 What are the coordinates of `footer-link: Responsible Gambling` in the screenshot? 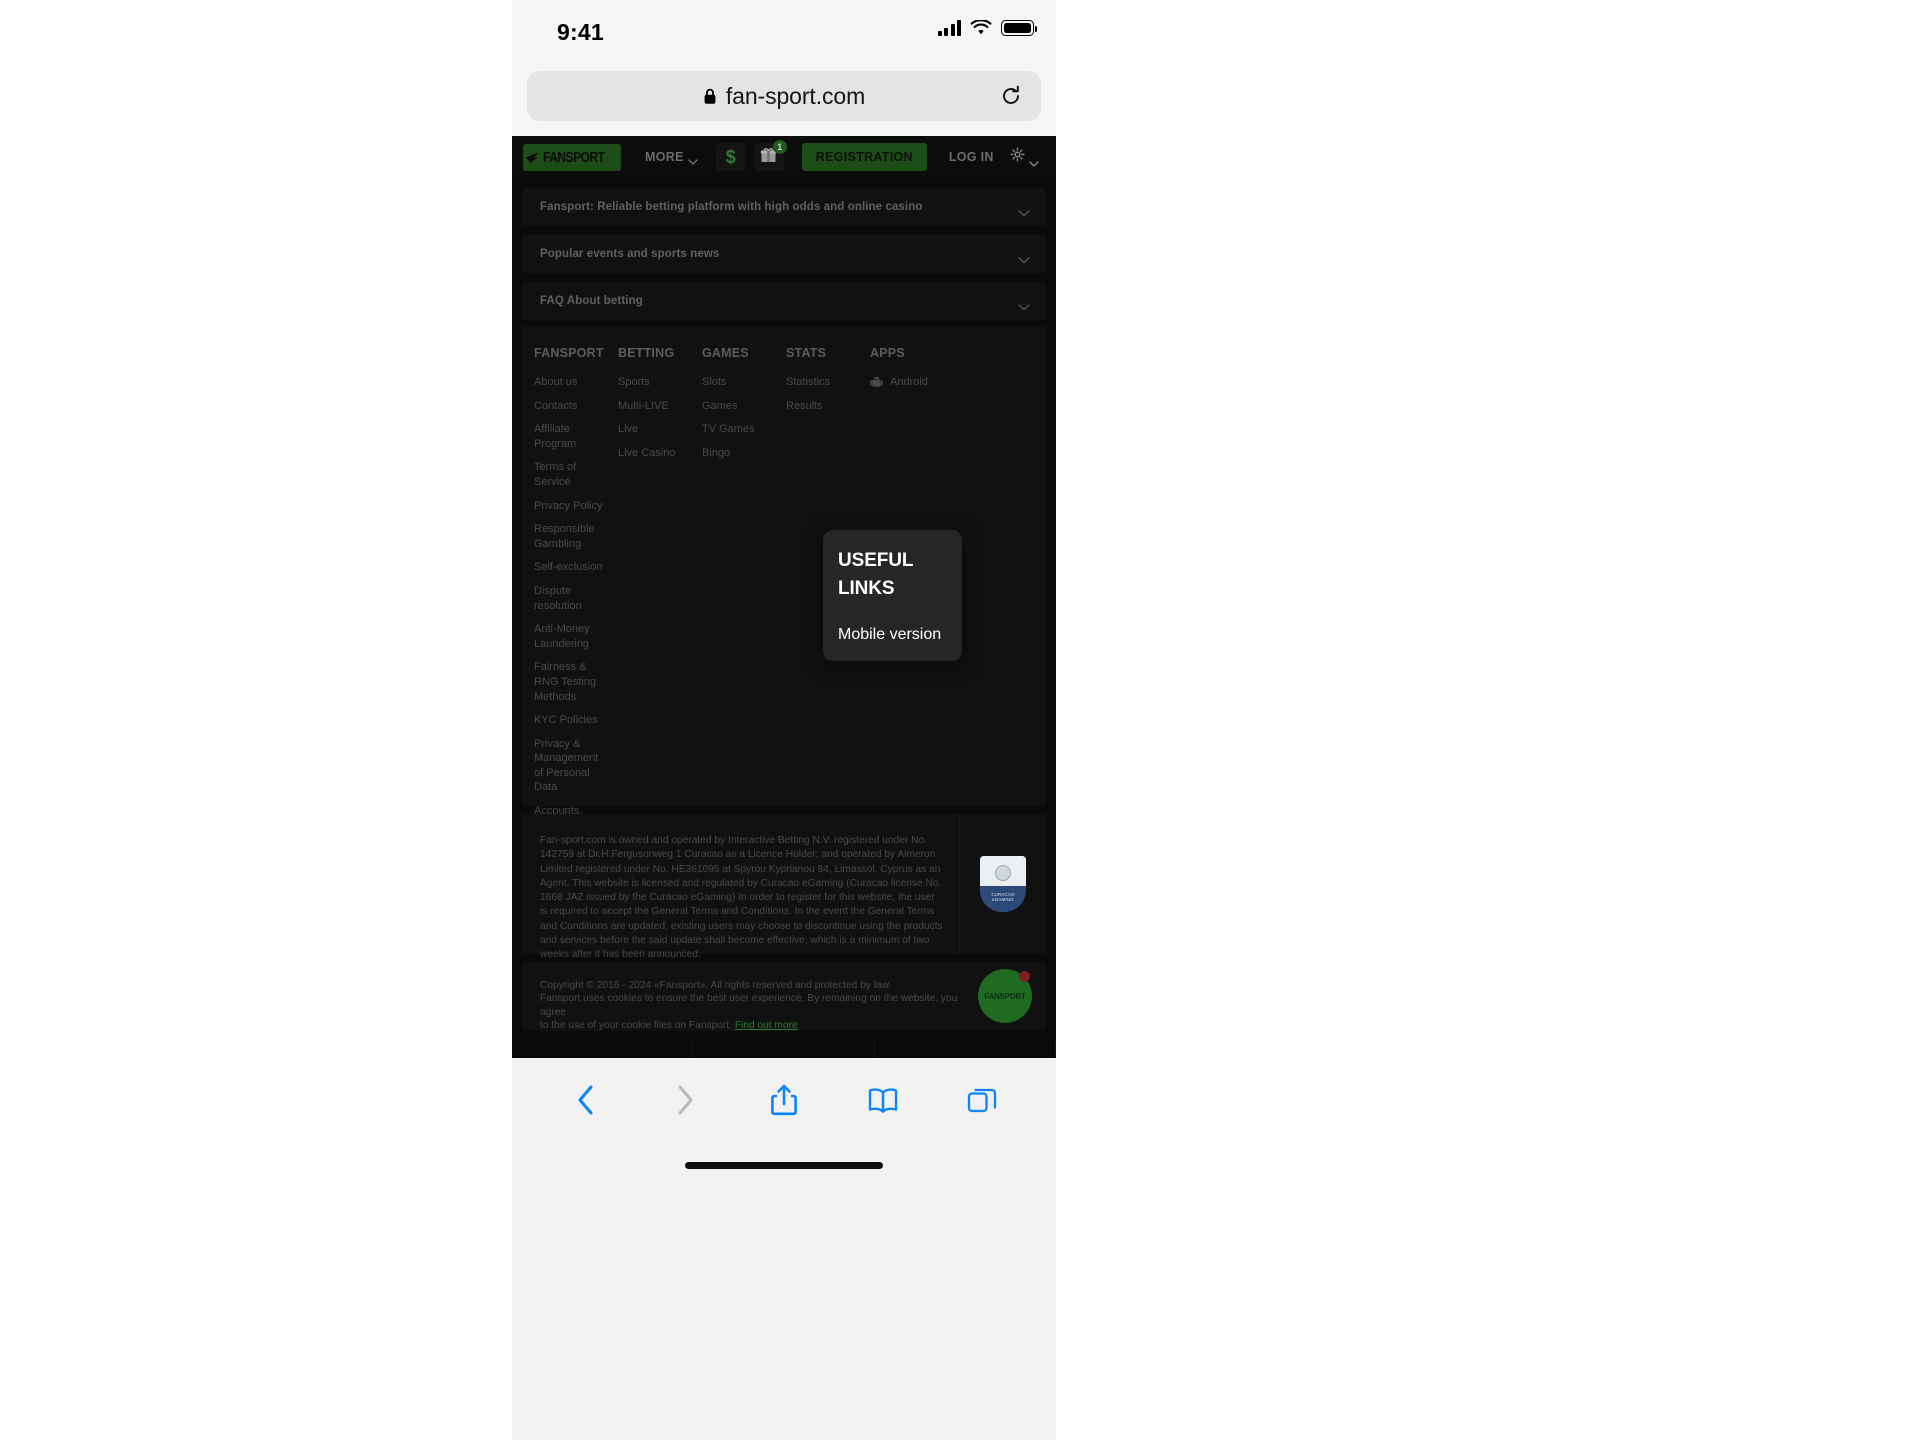 It's located at (572, 536).